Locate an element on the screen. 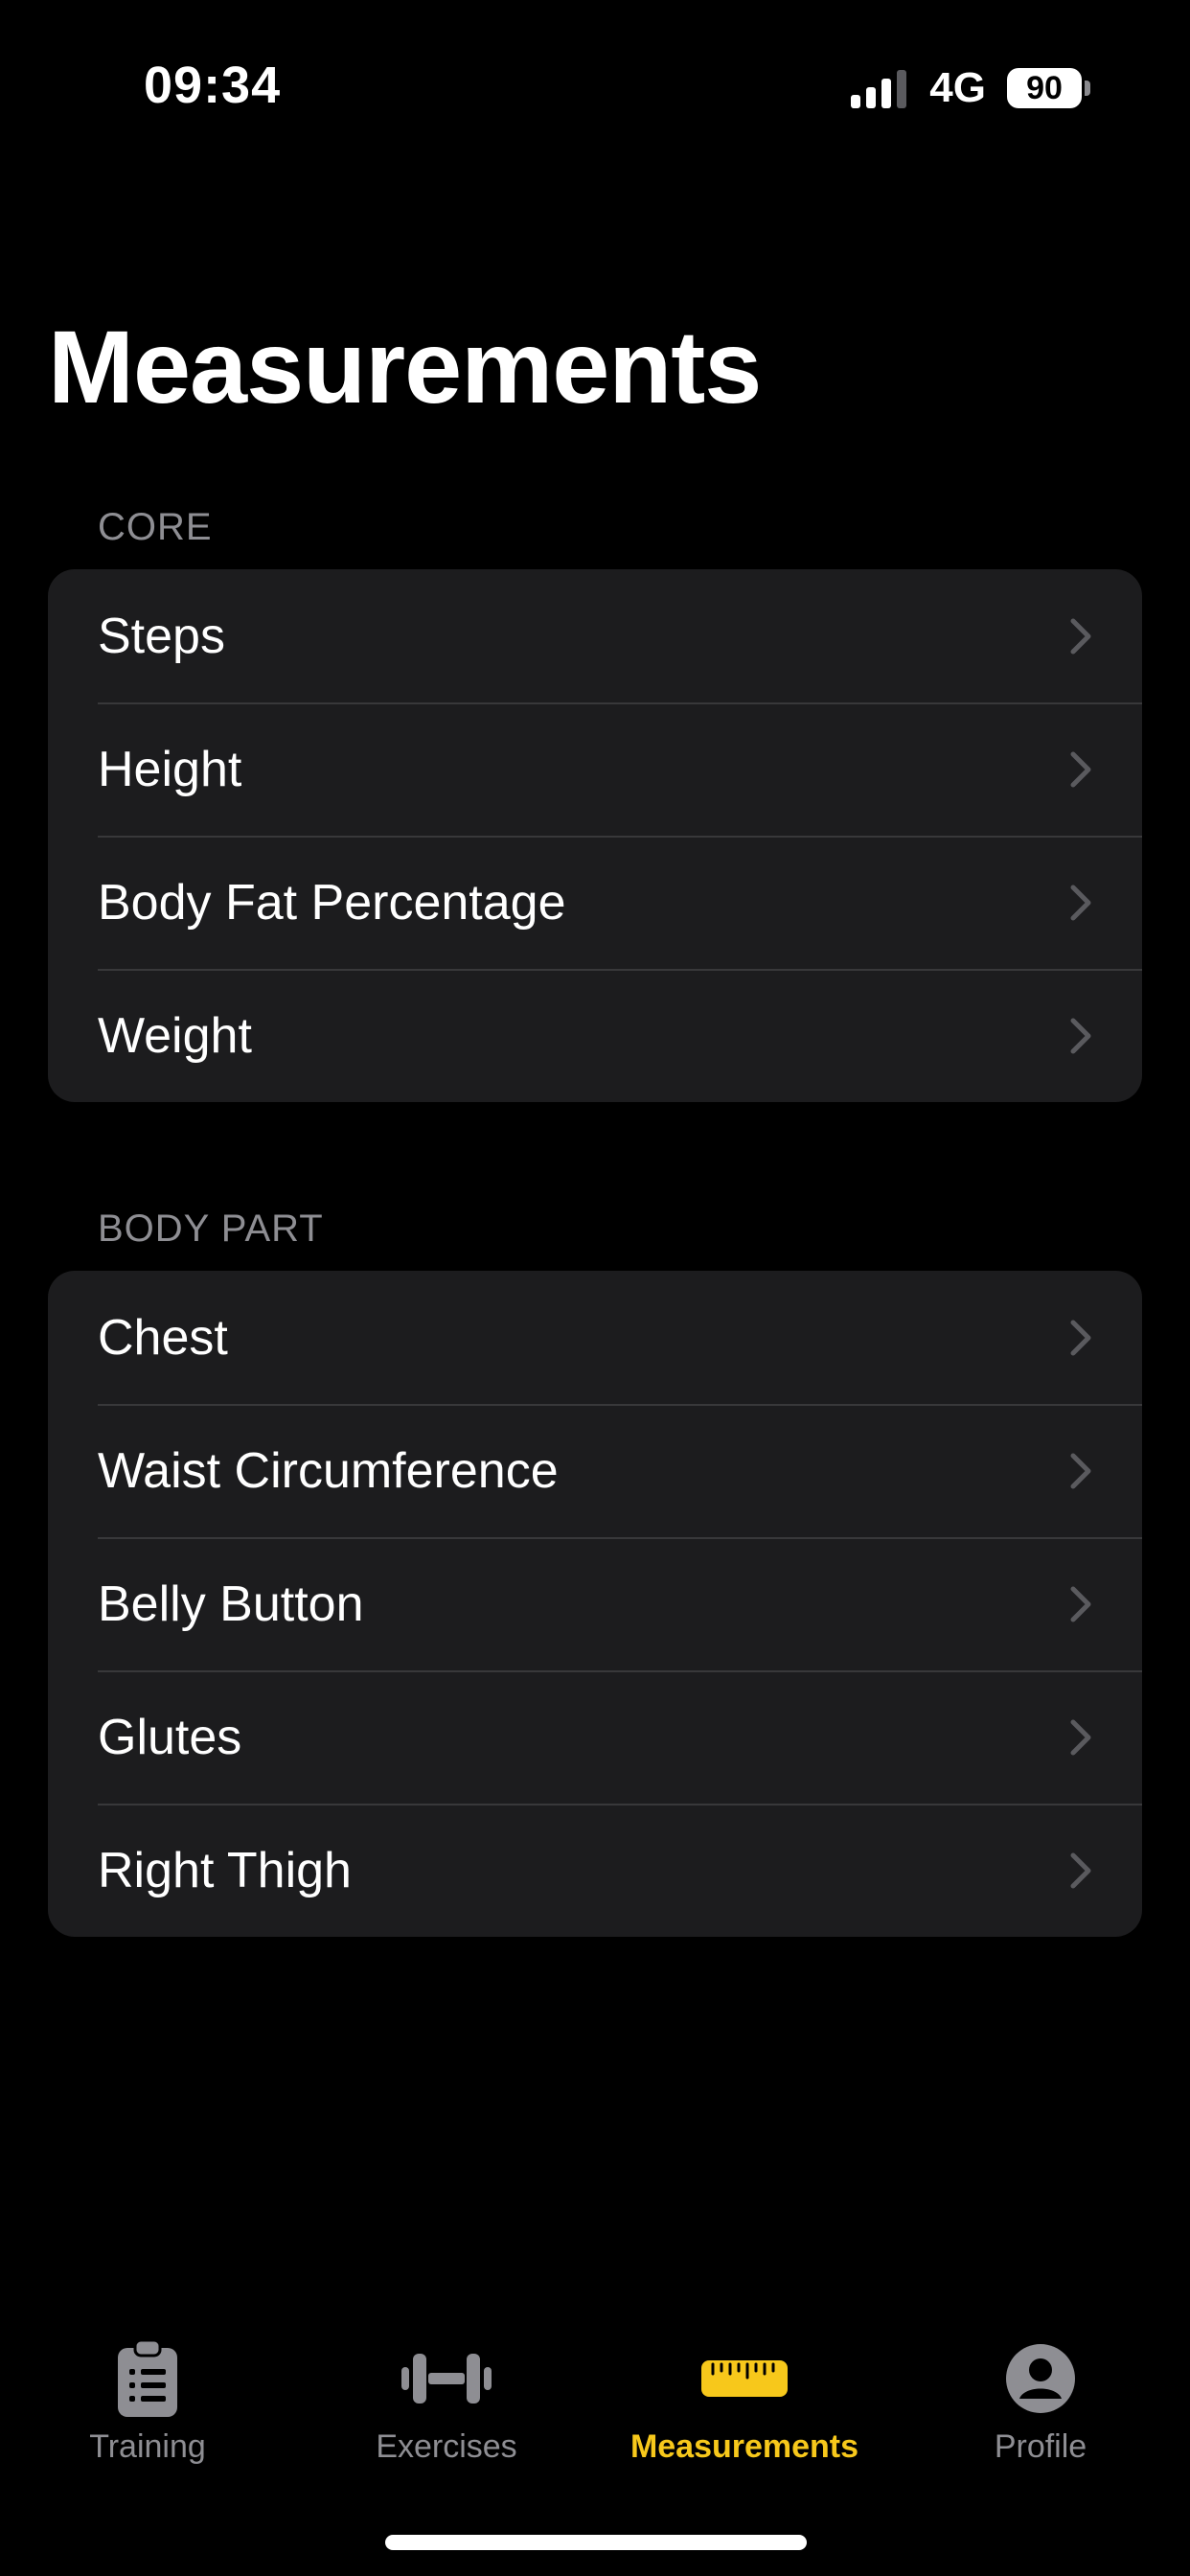 The width and height of the screenshot is (1190, 2576). tab-exercises: Exercises is located at coordinates (447, 2405).